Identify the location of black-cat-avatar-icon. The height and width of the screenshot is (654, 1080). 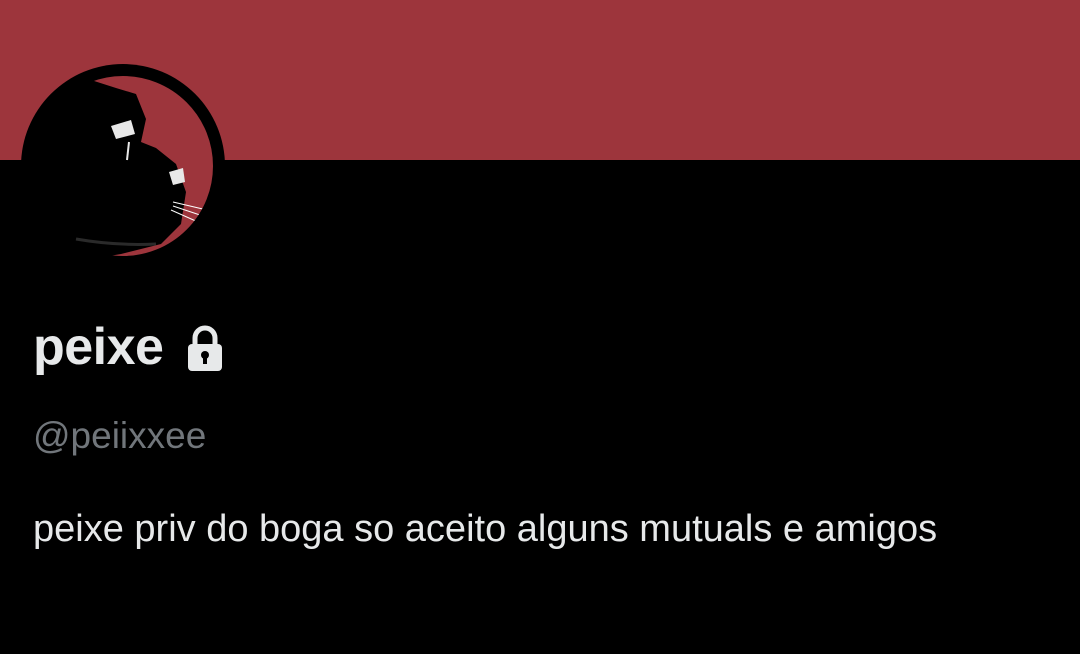
(123, 166).